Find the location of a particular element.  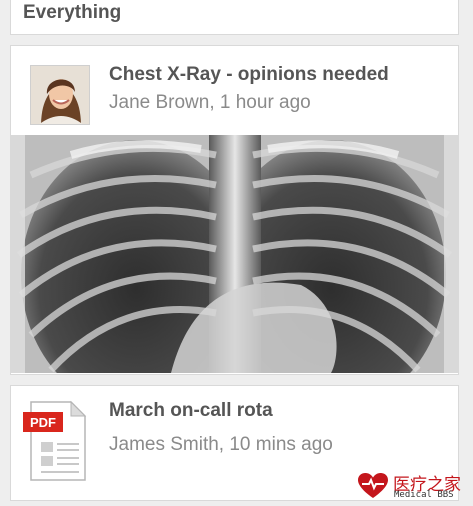

filter-label: Everything is located at coordinates (72, 12).